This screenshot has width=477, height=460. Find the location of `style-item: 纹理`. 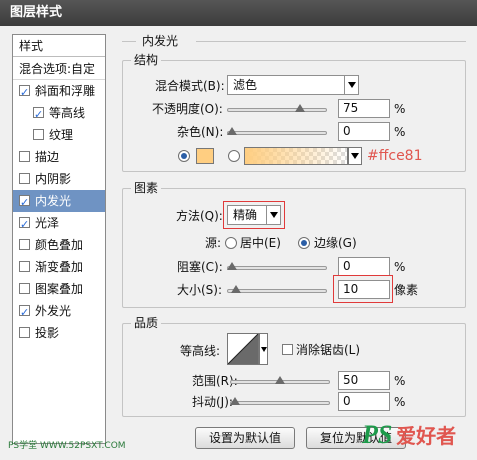

style-item: 纹理 is located at coordinates (59, 135).